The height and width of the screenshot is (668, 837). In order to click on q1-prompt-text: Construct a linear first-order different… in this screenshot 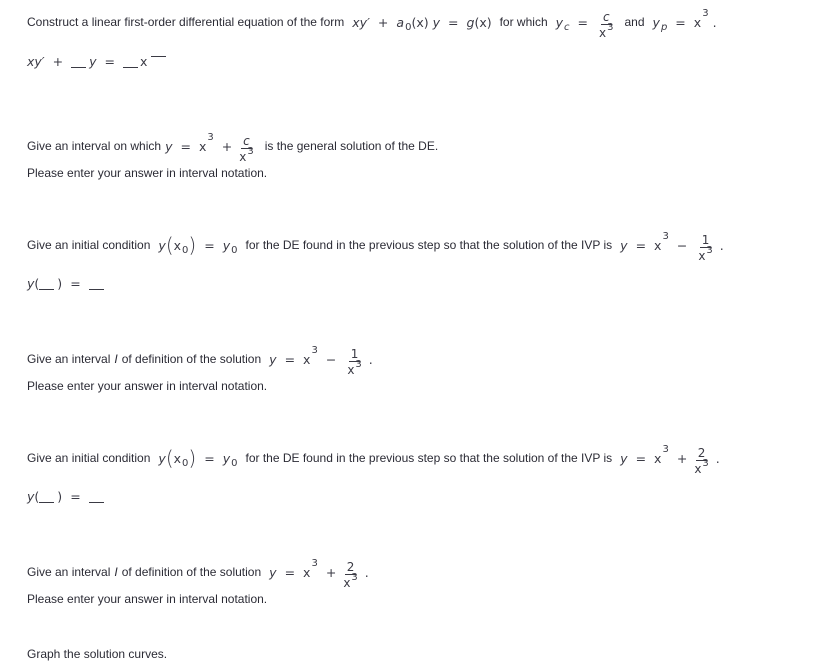, I will do `click(186, 22)`.